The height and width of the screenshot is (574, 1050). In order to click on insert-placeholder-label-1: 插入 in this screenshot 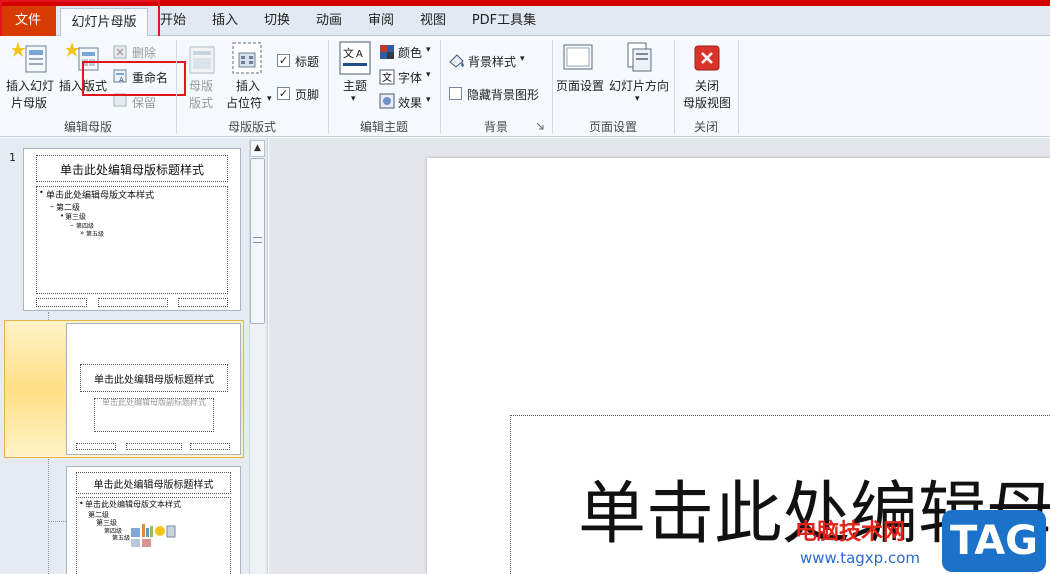, I will do `click(248, 85)`.